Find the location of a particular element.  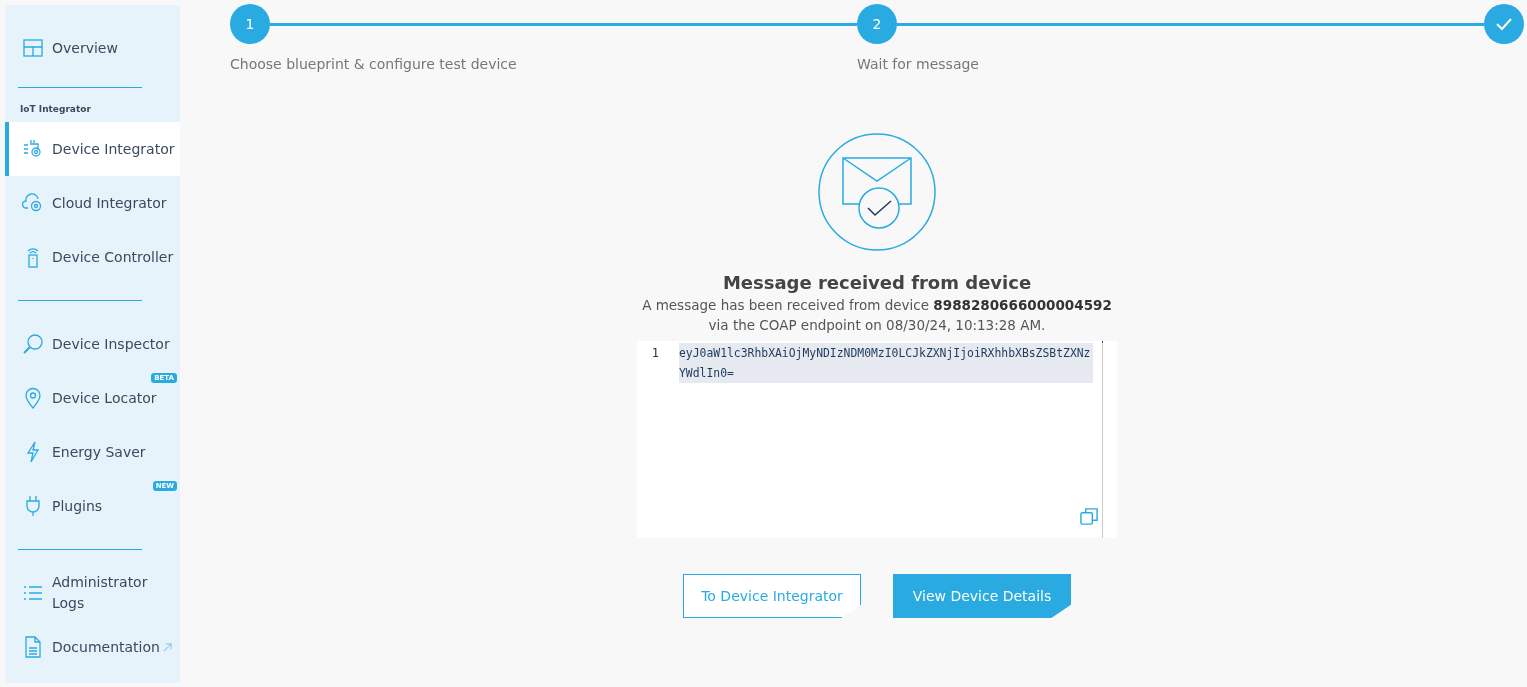

scrollbar is located at coordinates (1102, 439).